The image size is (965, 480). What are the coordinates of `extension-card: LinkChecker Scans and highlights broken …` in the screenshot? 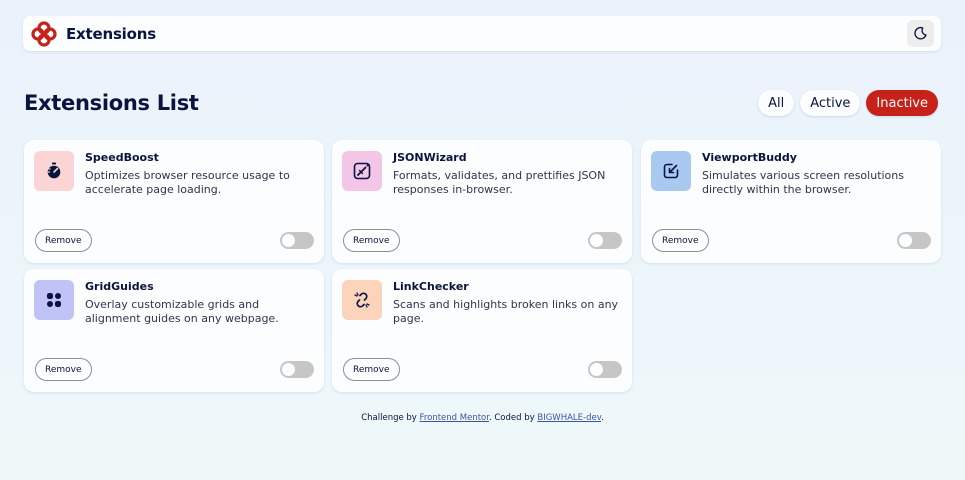 It's located at (482, 330).